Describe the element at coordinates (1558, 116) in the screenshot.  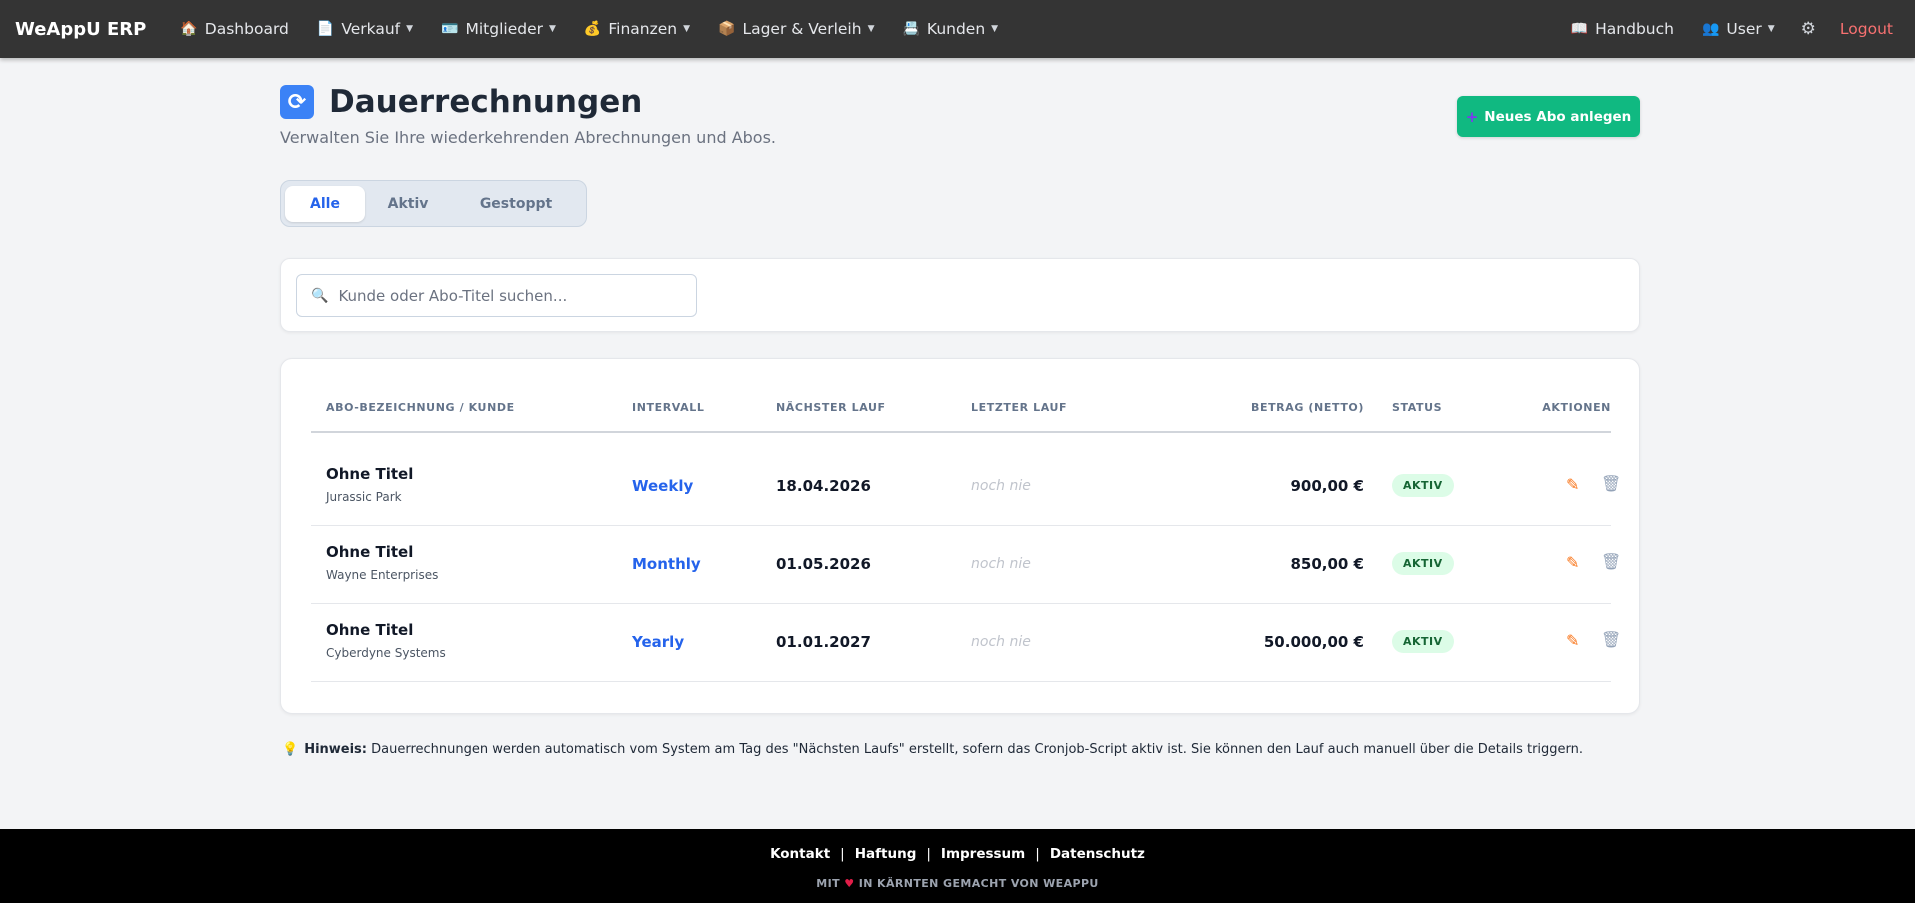
I see `new-abo-button-label: Neues Abo anlegen` at that location.